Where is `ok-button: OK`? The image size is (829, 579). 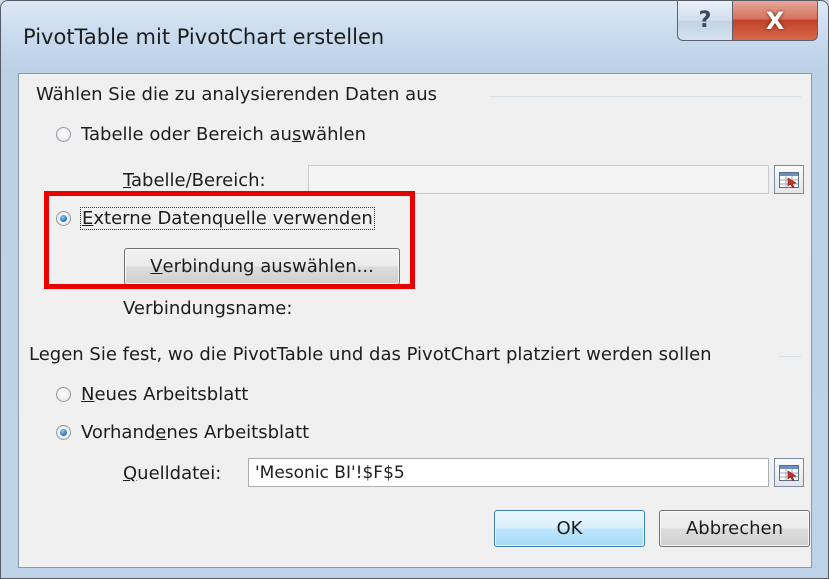 ok-button: OK is located at coordinates (569, 528).